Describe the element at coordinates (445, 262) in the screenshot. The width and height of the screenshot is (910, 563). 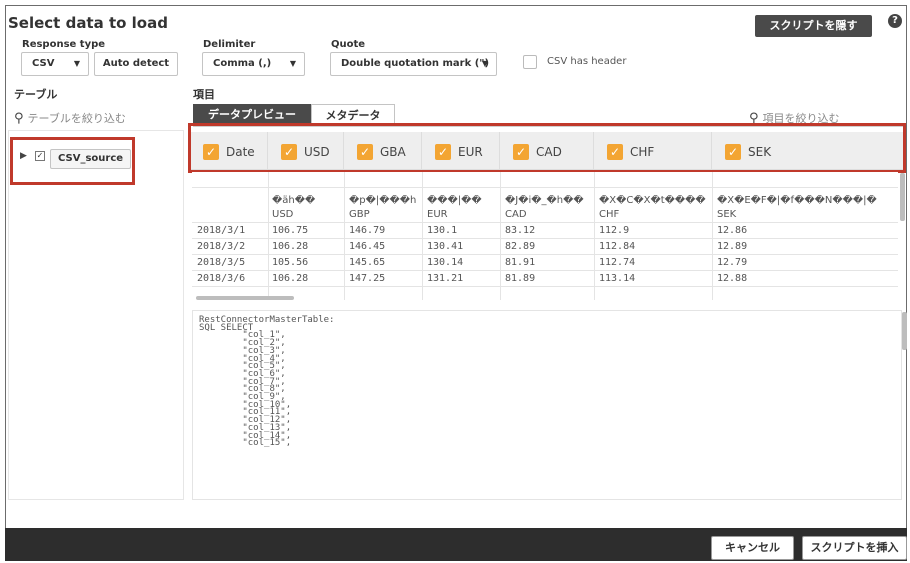
I see `grid-cell: 130.14` at that location.